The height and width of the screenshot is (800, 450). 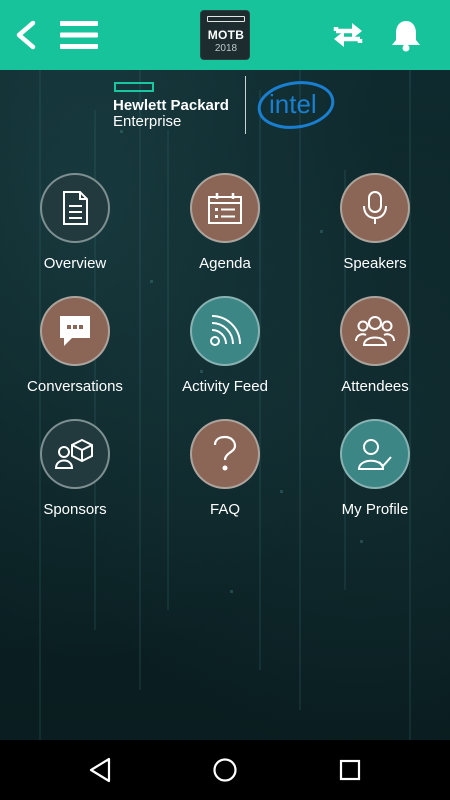 I want to click on speakers-circle, so click(x=375, y=208).